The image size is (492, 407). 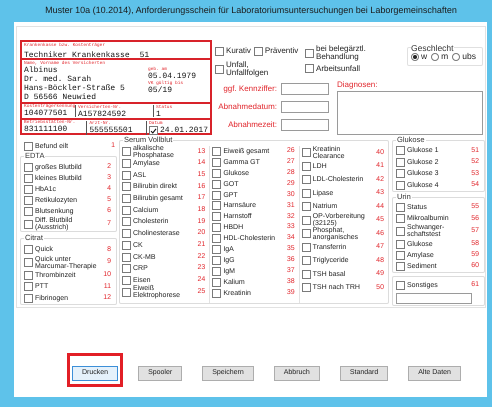 What do you see at coordinates (145, 55) in the screenshot?
I see `field-value: 51` at bounding box center [145, 55].